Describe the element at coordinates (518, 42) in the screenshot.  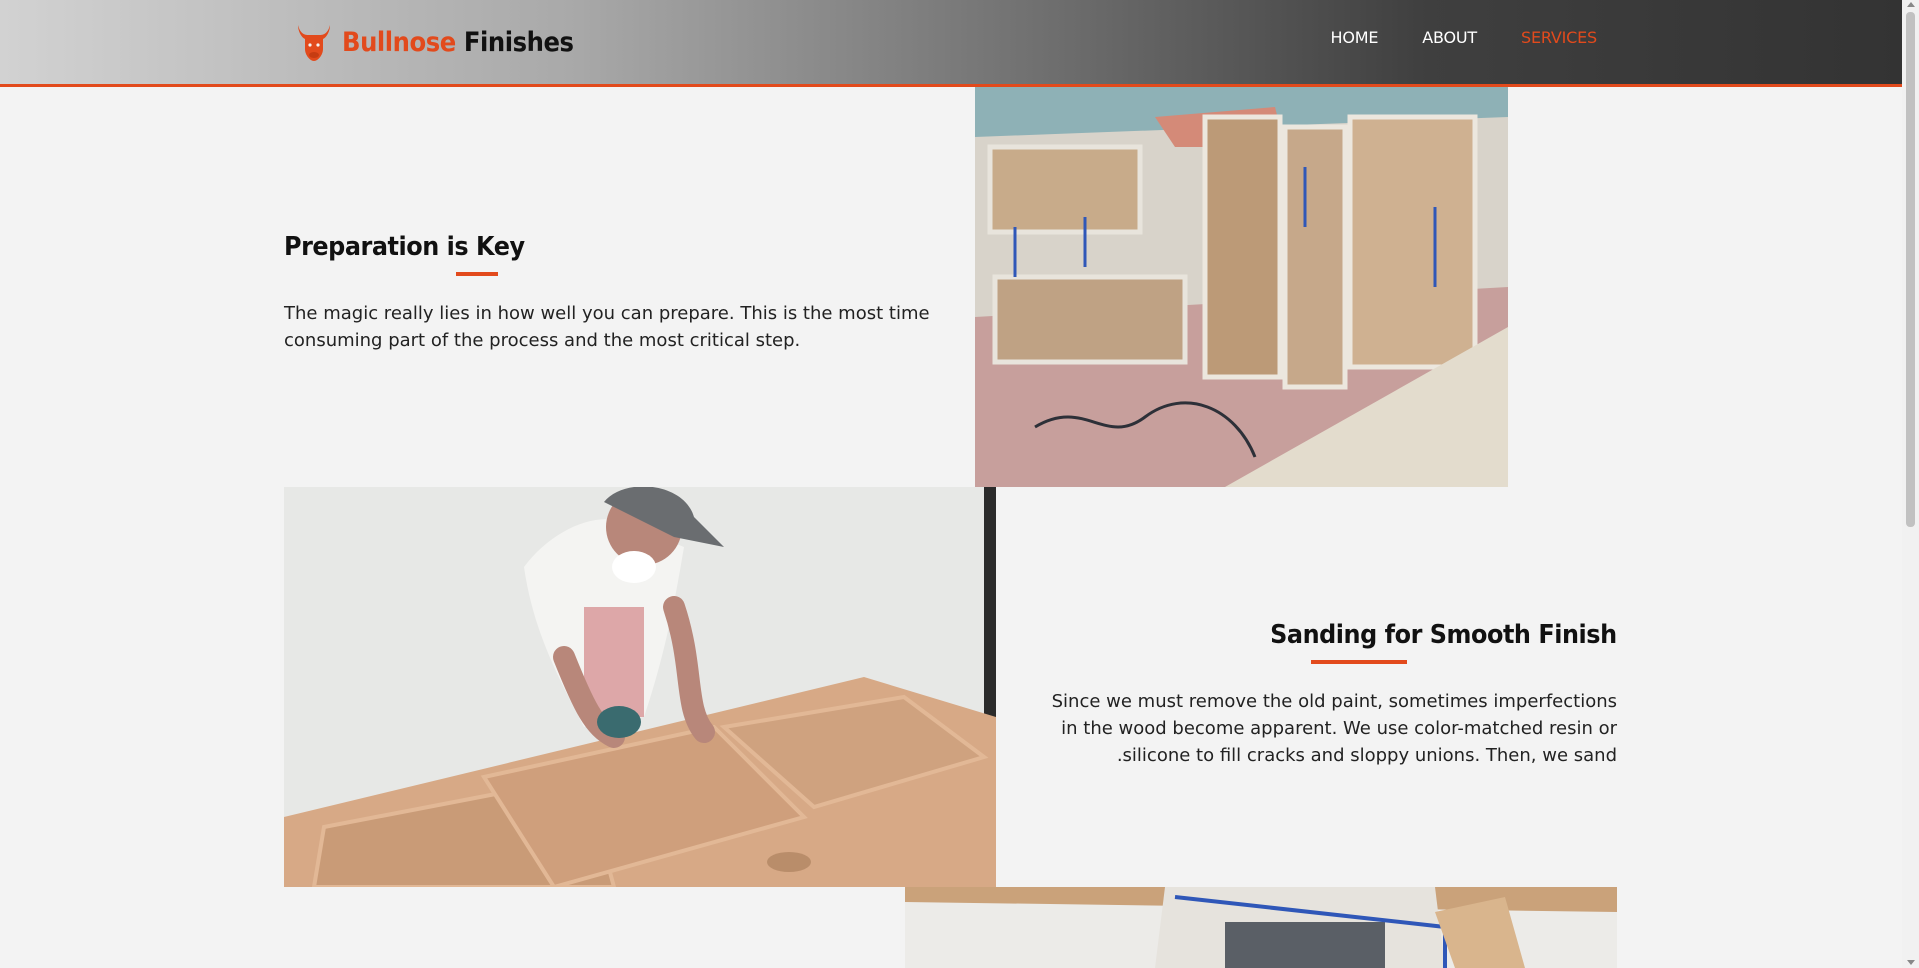
I see `brand-name-part2: Finishes` at that location.